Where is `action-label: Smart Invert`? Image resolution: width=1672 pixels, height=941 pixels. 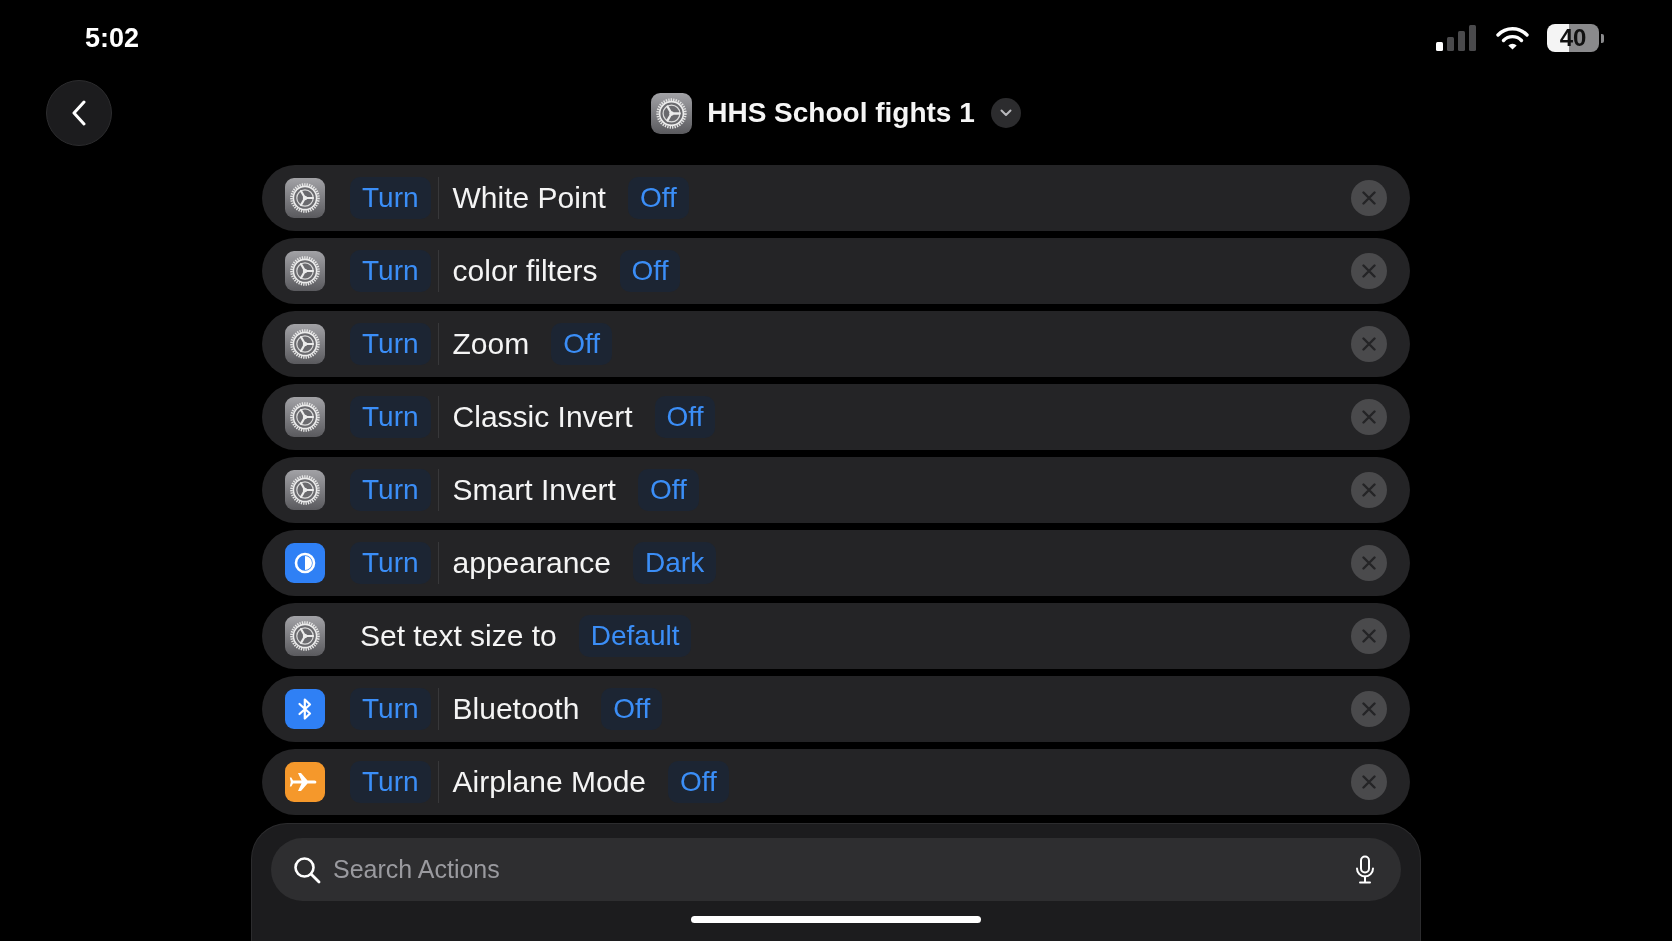 action-label: Smart Invert is located at coordinates (534, 490).